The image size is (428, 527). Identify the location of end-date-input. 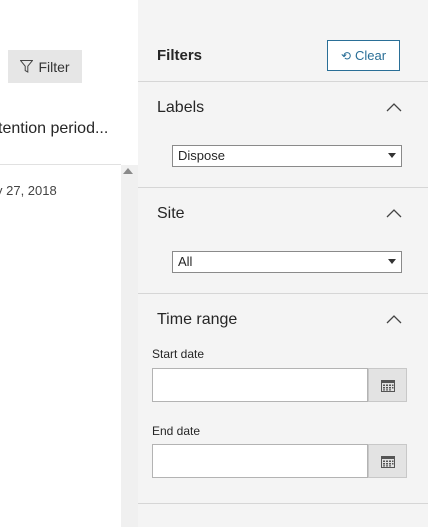
(260, 461).